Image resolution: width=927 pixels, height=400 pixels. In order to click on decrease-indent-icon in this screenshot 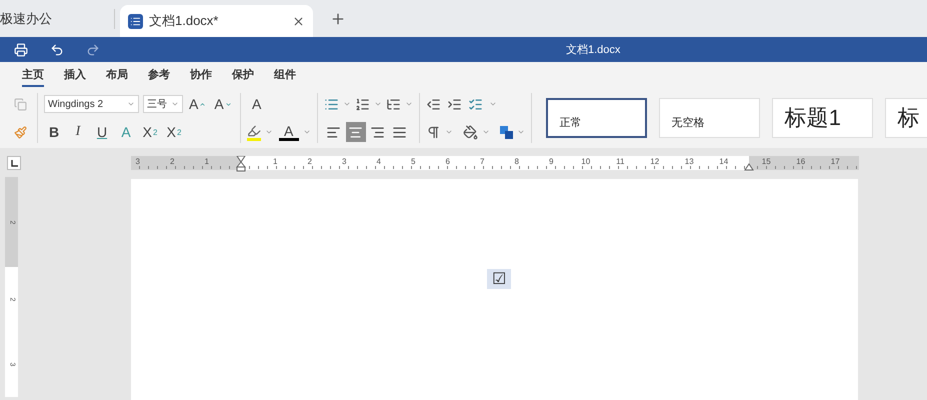, I will do `click(433, 104)`.